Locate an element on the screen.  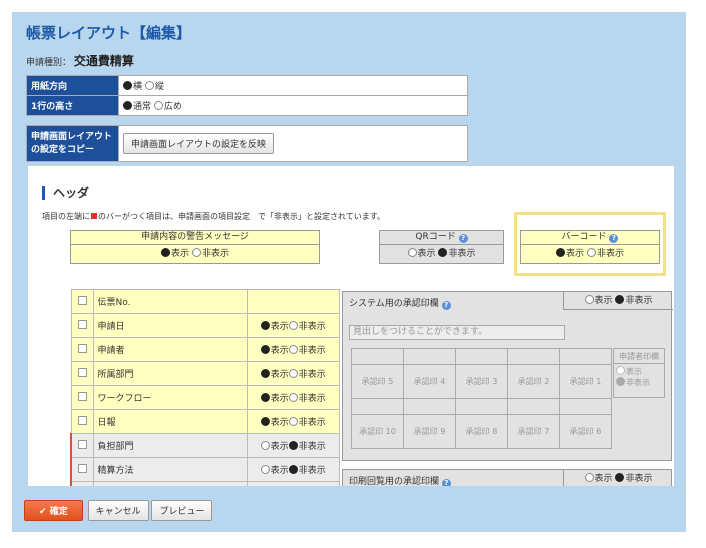
orientation-landscape-radio: 横 is located at coordinates (132, 86).